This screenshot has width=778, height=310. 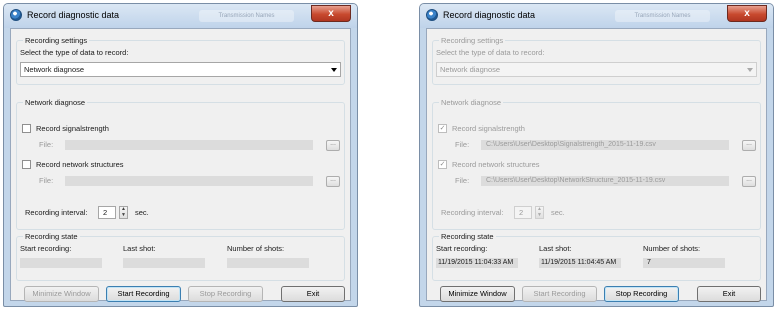 What do you see at coordinates (442, 128) in the screenshot?
I see `signalstrength-checkbox: ✓` at bounding box center [442, 128].